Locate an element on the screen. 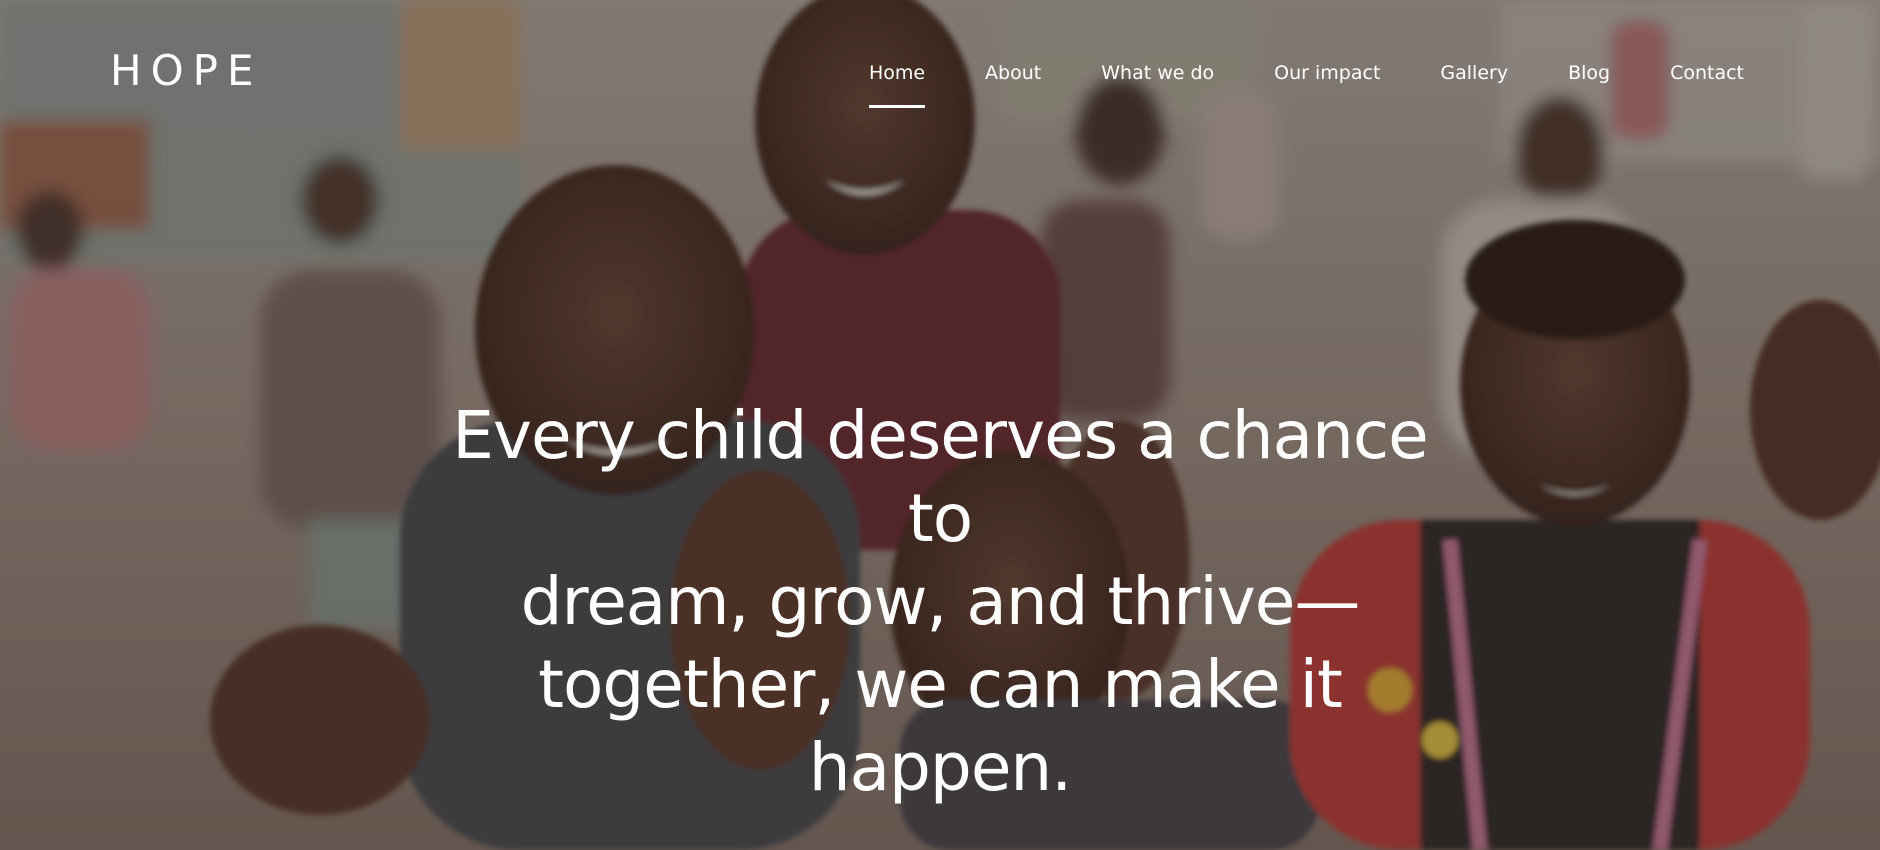 Image resolution: width=1880 pixels, height=850 pixels. nav-item-blog: Blog is located at coordinates (1589, 73).